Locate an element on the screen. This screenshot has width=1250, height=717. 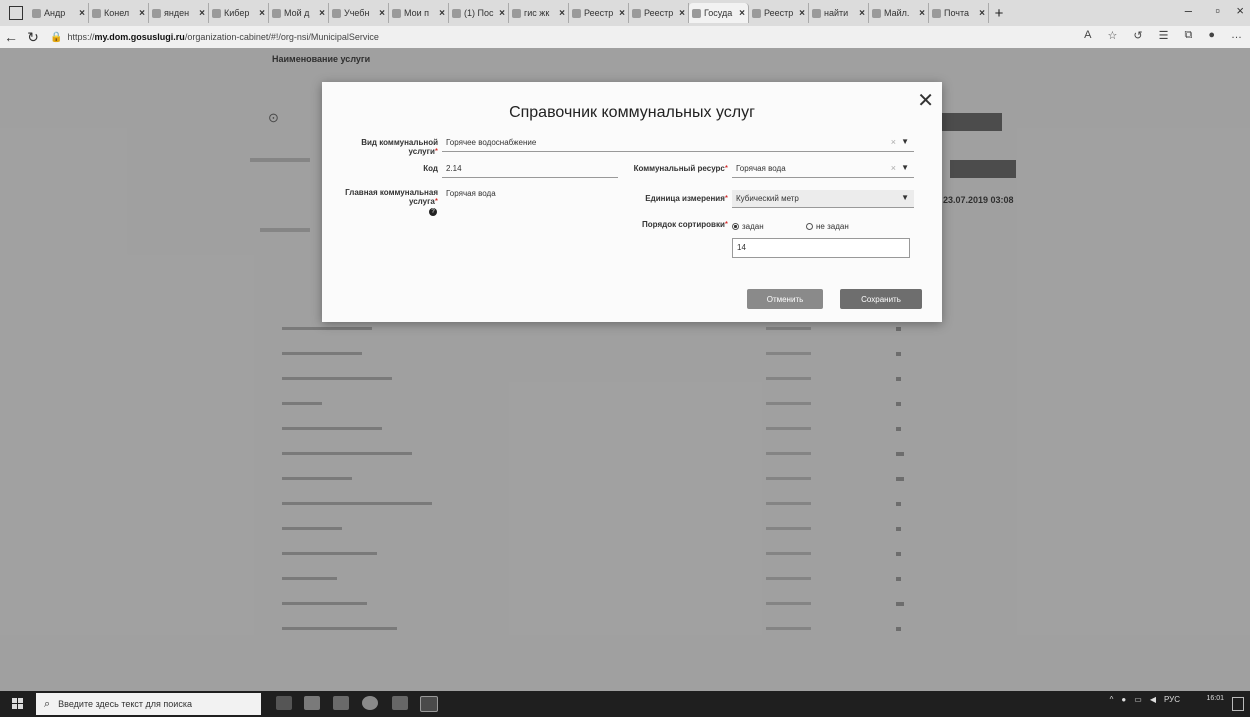
word-icon is located at coordinates (429, 704).